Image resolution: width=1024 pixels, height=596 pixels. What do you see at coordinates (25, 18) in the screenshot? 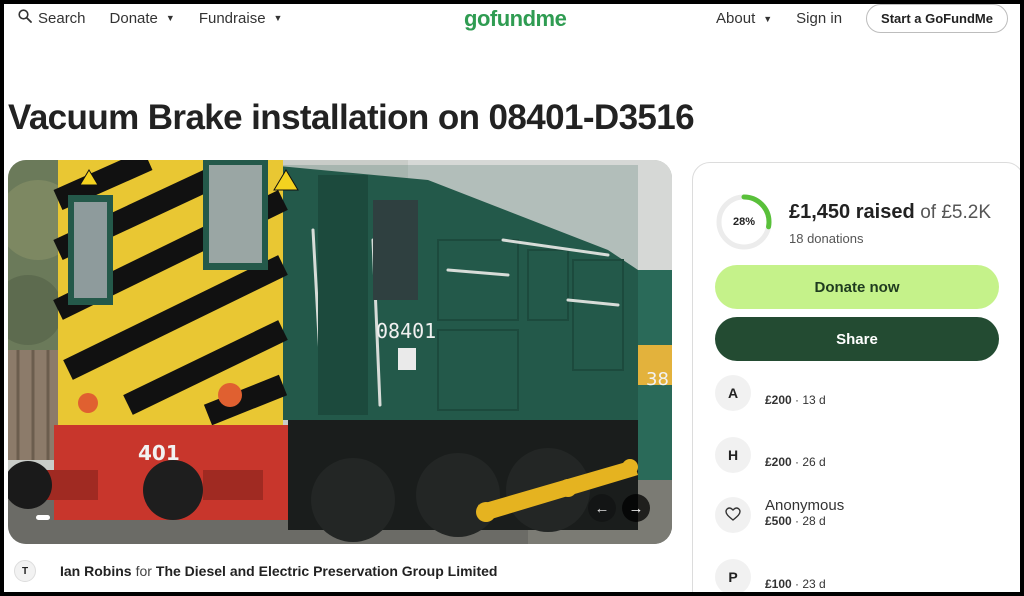
I see `search-icon` at bounding box center [25, 18].